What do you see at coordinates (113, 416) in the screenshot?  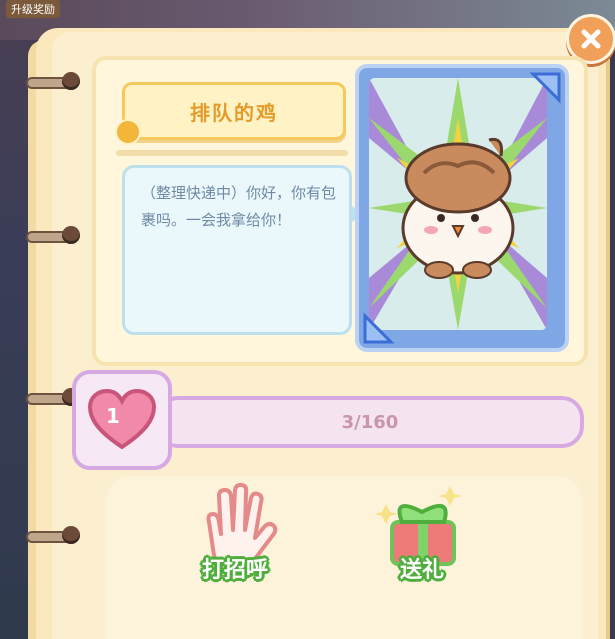 I see `affection-level: 1` at bounding box center [113, 416].